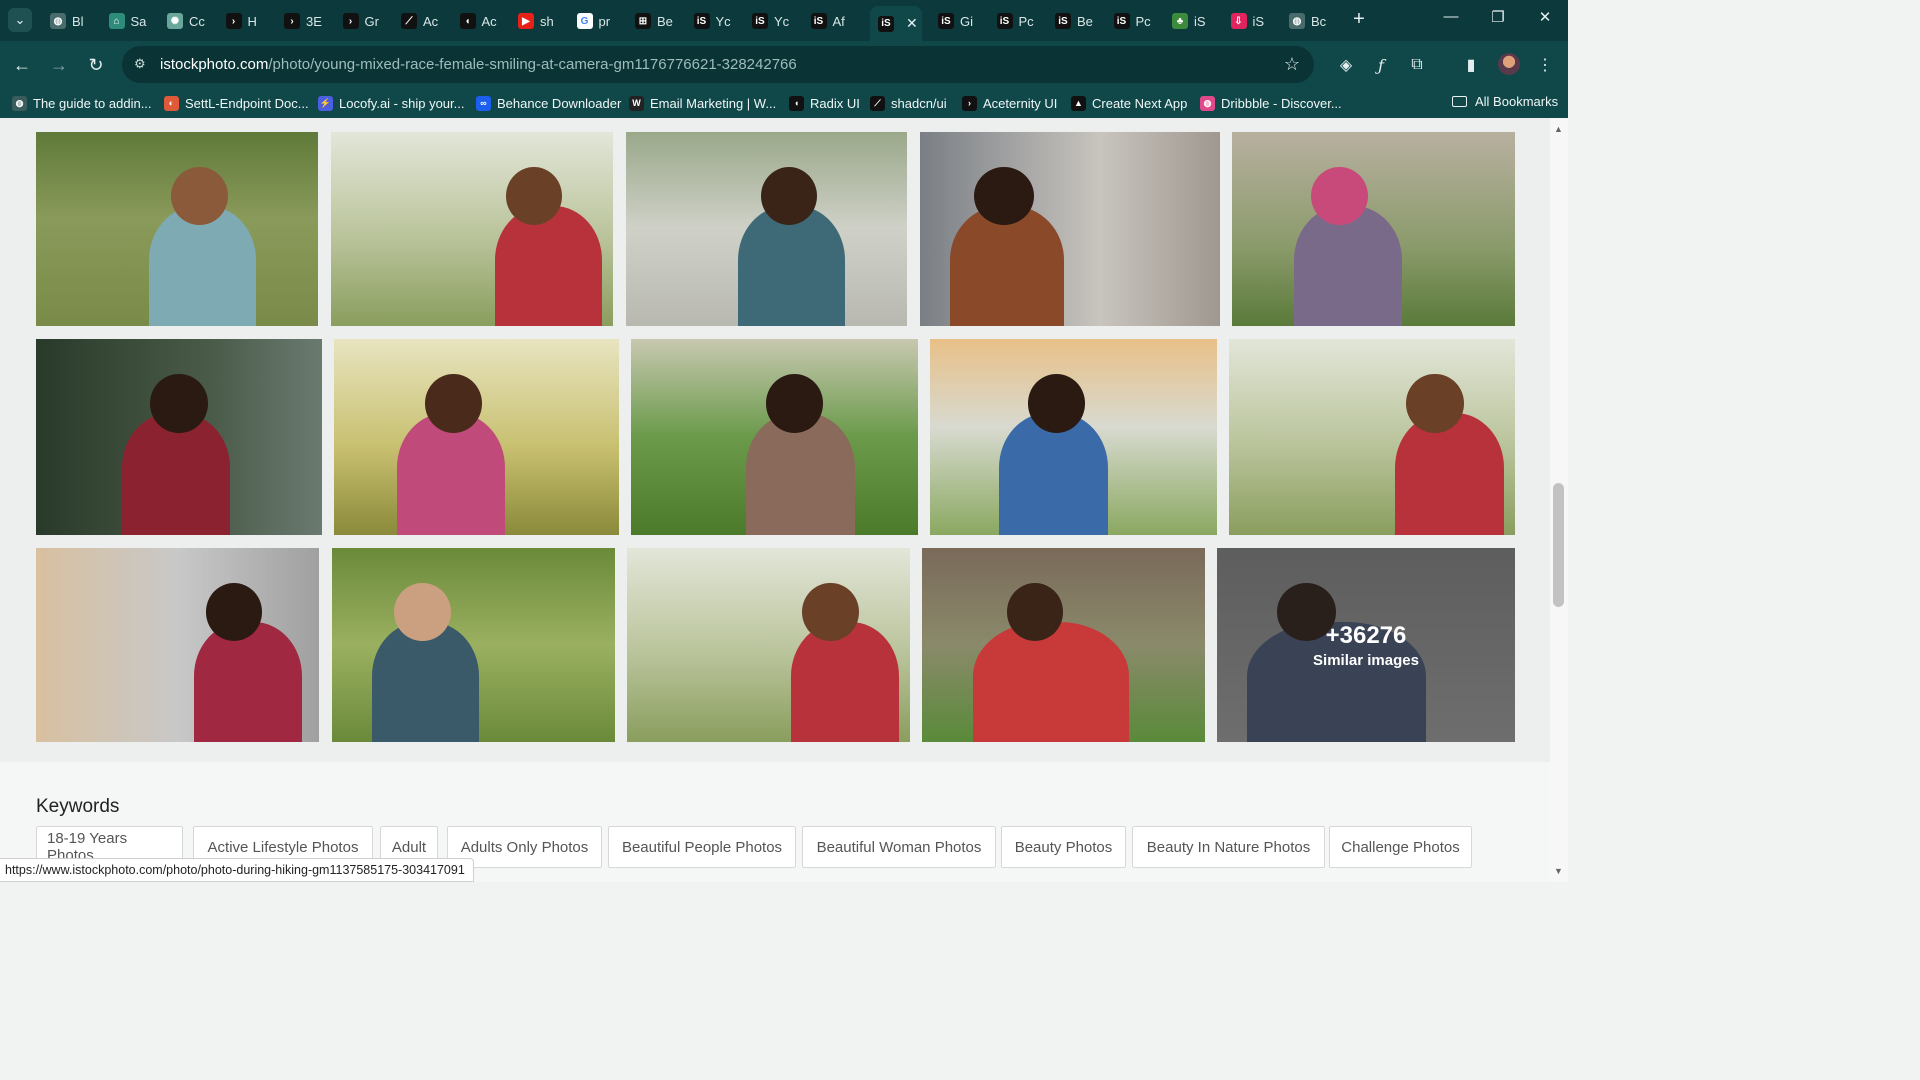  Describe the element at coordinates (1417, 65) in the screenshot. I see `extensions-puzzle-icon: ⧉` at that location.